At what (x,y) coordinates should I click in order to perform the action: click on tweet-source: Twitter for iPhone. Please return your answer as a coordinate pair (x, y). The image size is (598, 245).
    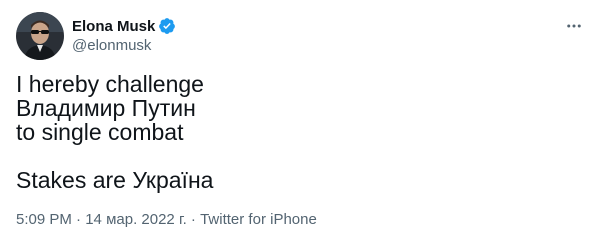
    Looking at the image, I should click on (258, 219).